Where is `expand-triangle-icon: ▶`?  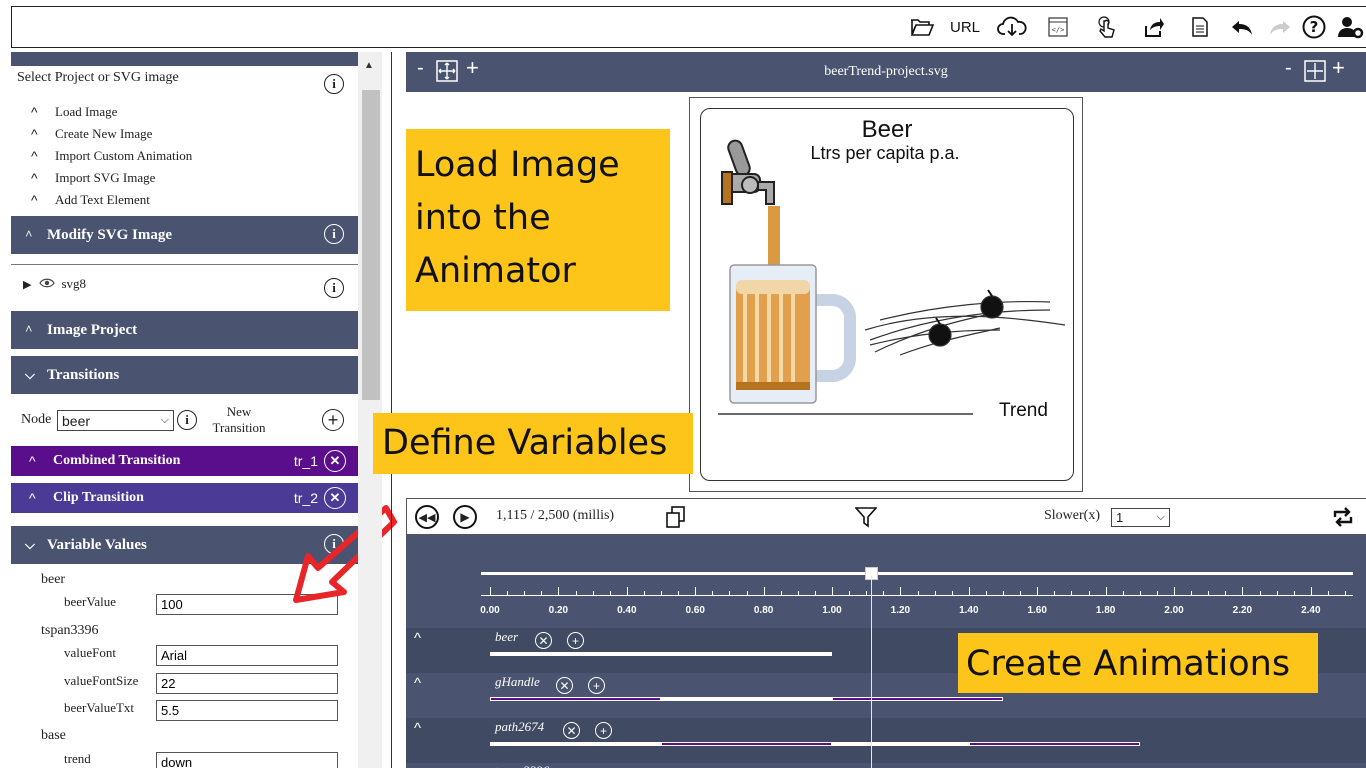 expand-triangle-icon: ▶ is located at coordinates (27, 284).